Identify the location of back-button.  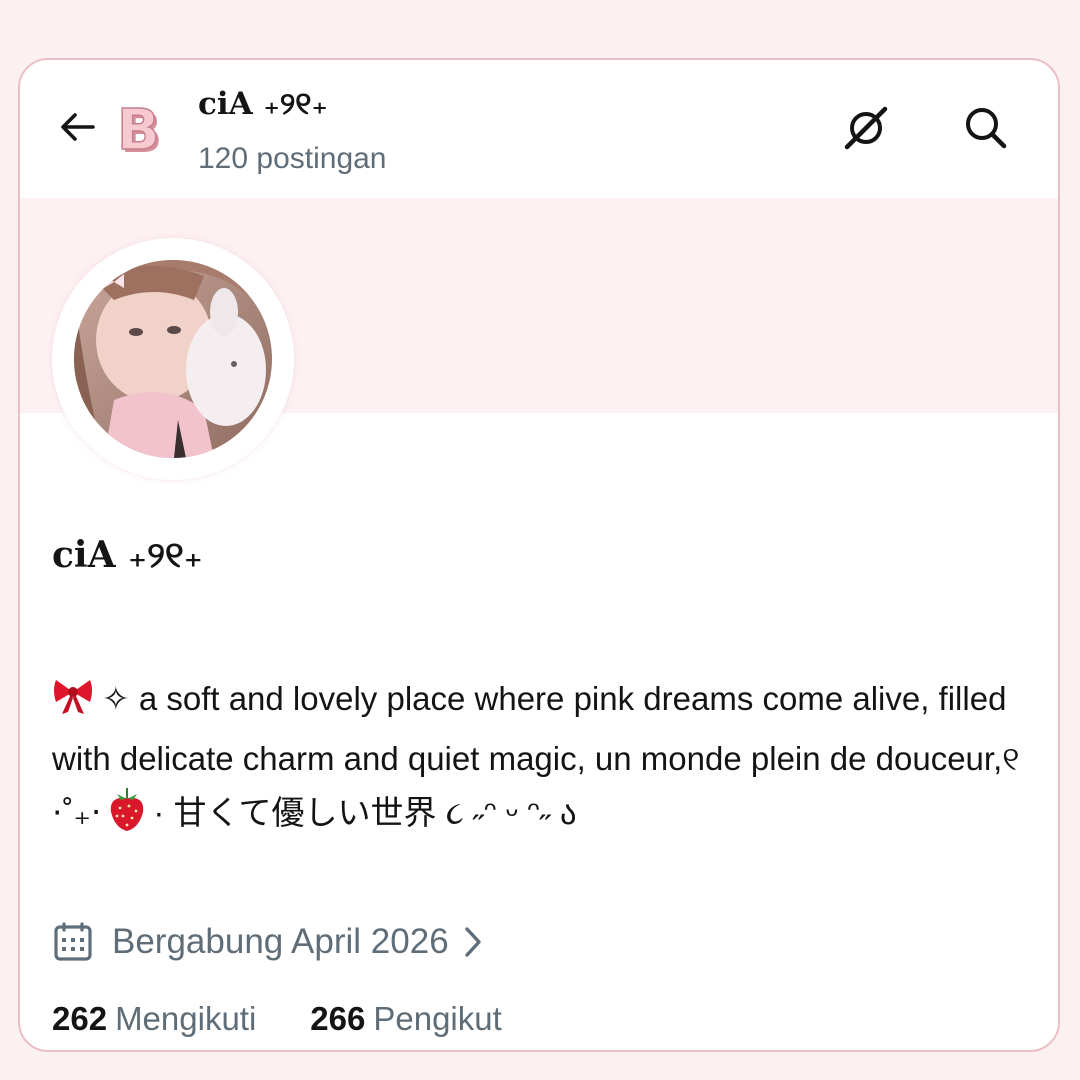
(77, 127).